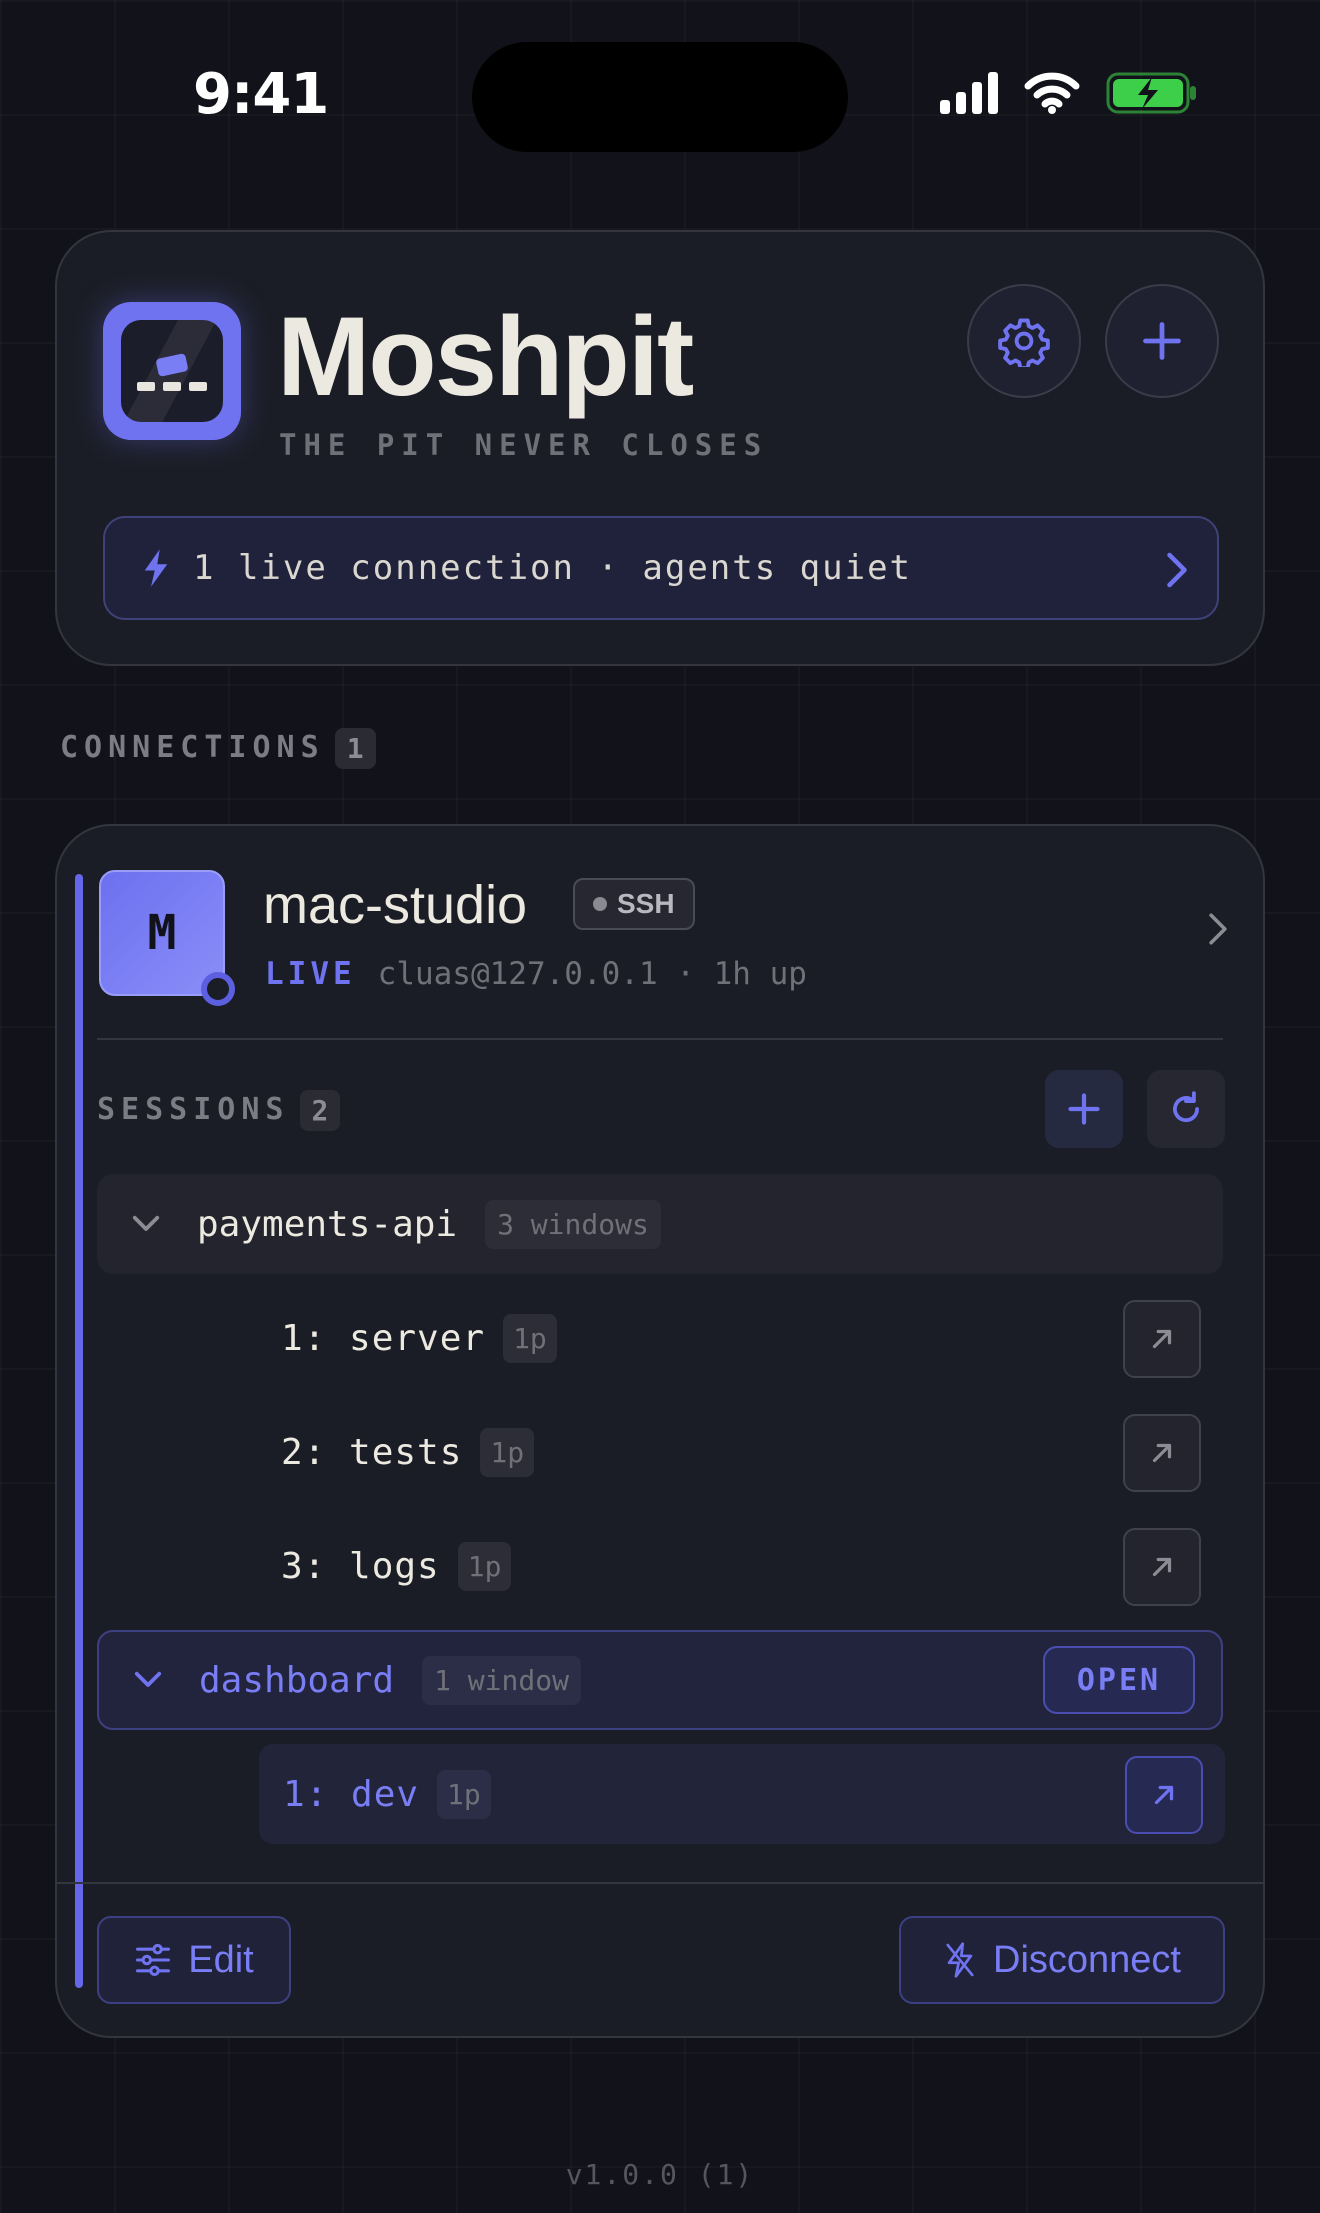 This screenshot has width=1320, height=2213. What do you see at coordinates (172, 371) in the screenshot?
I see `app-logo` at bounding box center [172, 371].